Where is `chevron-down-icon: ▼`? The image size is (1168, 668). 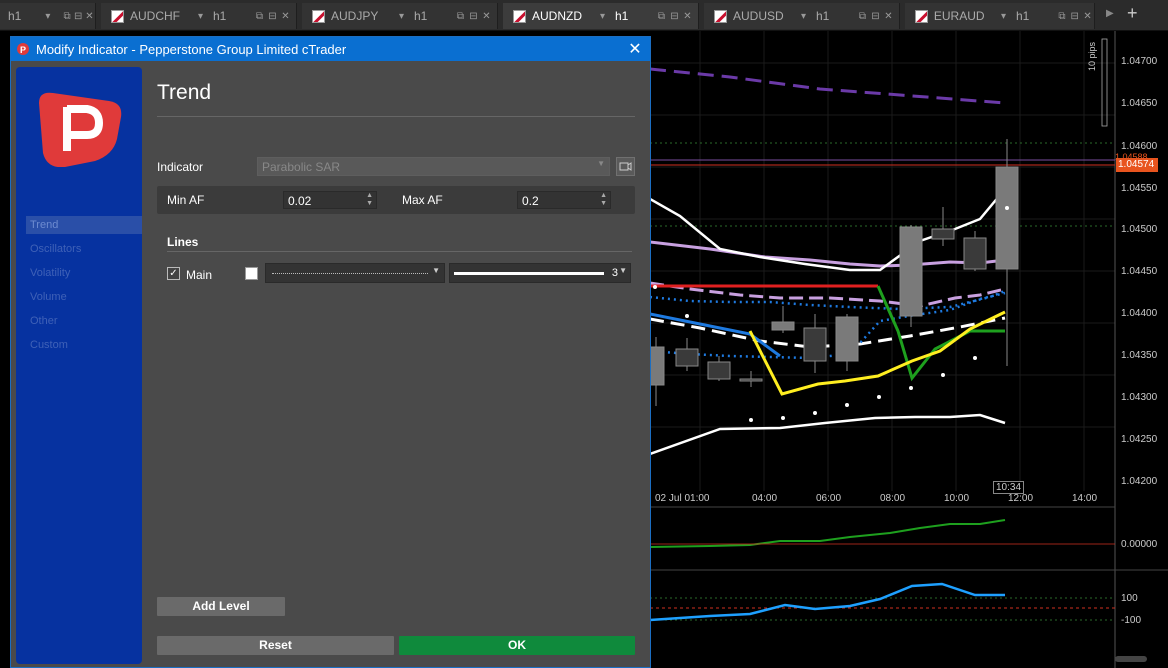 chevron-down-icon: ▼ is located at coordinates (623, 270).